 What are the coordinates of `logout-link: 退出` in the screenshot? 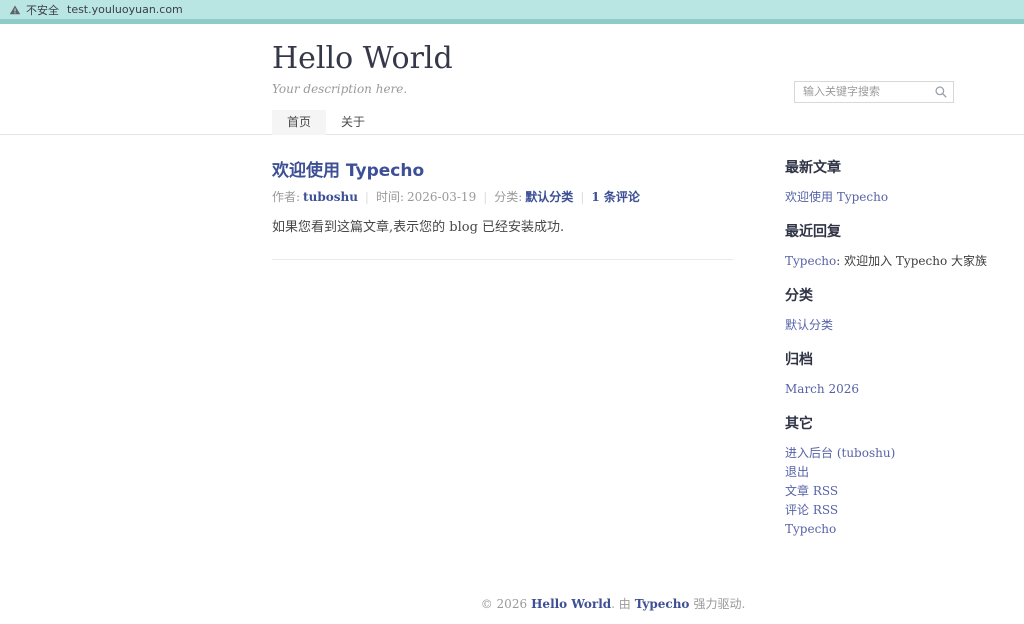 It's located at (797, 472).